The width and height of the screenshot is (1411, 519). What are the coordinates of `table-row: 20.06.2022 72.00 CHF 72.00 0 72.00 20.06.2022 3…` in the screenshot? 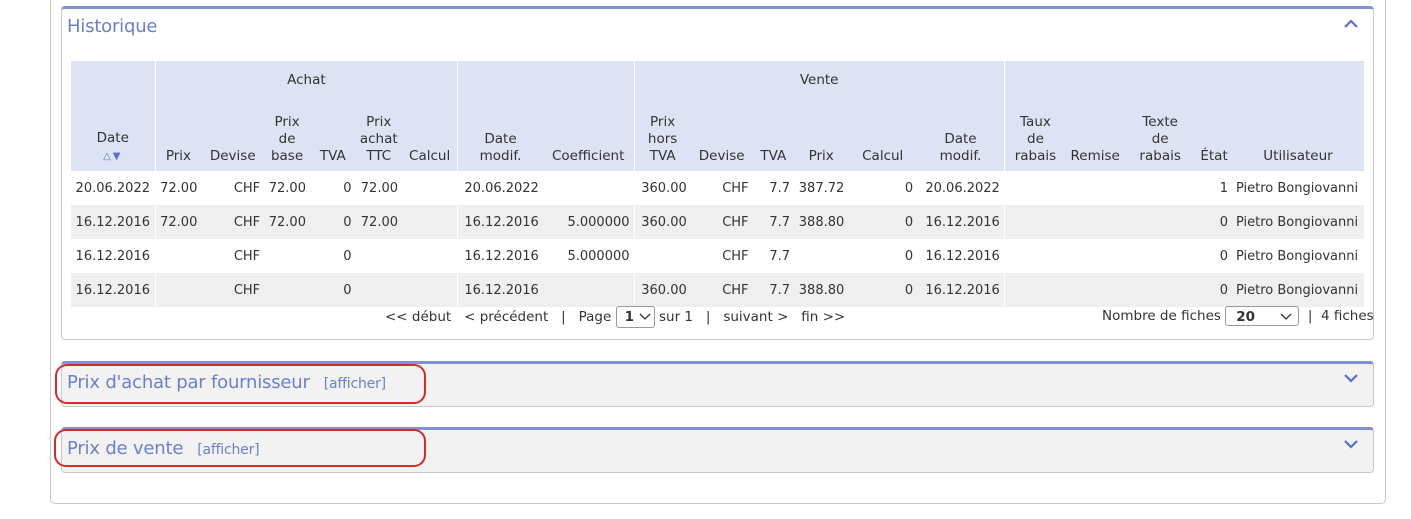 It's located at (717, 188).